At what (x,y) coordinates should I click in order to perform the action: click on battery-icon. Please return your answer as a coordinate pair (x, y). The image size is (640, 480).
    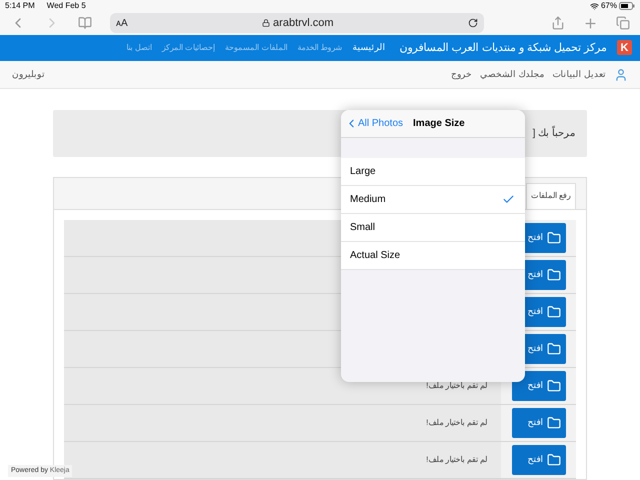
    Looking at the image, I should click on (627, 6).